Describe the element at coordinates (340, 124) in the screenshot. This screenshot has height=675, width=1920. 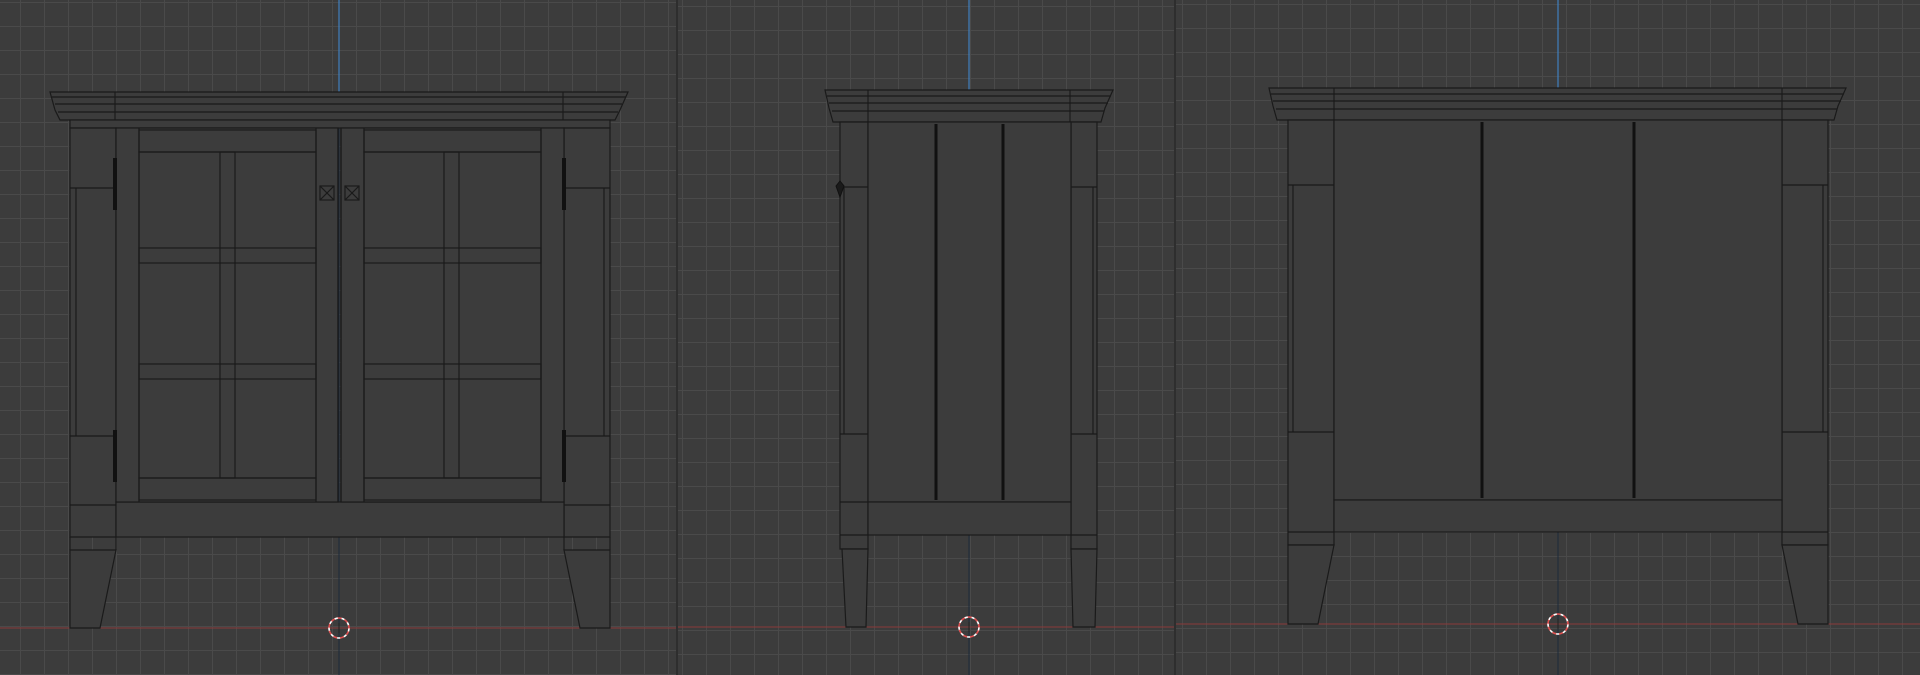
I see `frieze-band` at that location.